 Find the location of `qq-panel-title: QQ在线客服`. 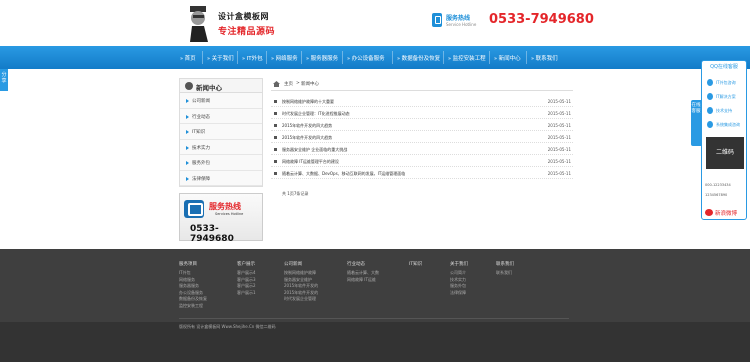

qq-panel-title: QQ在线客服 is located at coordinates (724, 67).